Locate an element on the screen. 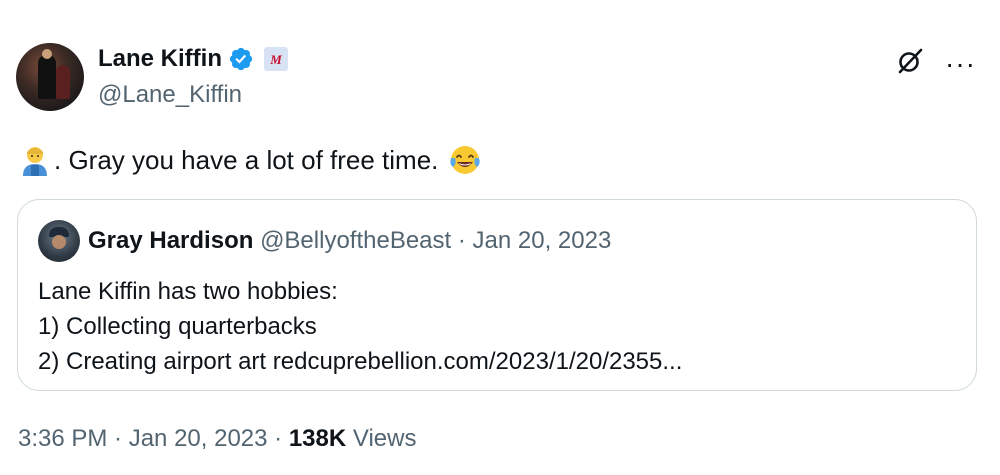 The image size is (1000, 475). views-count: 138K is located at coordinates (317, 438).